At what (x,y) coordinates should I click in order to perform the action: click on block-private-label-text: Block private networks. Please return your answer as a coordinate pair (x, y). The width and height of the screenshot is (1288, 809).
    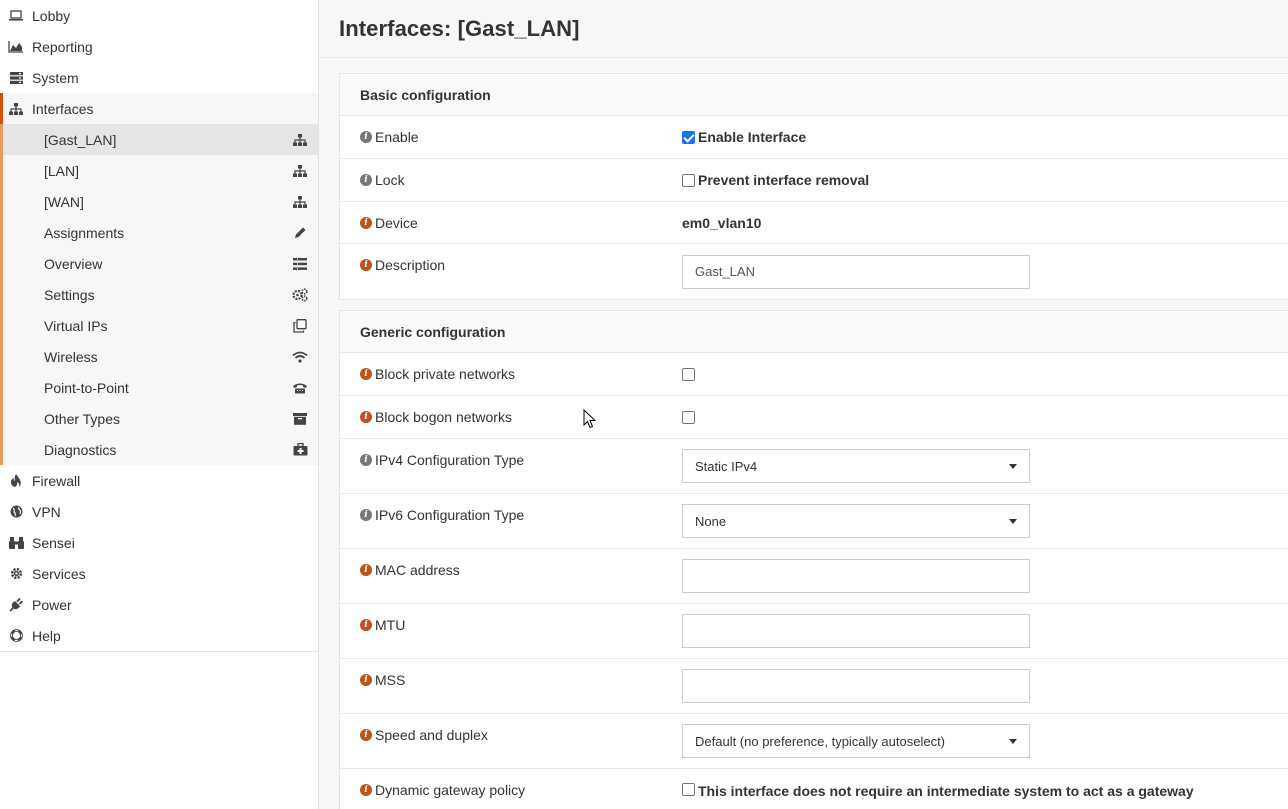
    Looking at the image, I should click on (445, 374).